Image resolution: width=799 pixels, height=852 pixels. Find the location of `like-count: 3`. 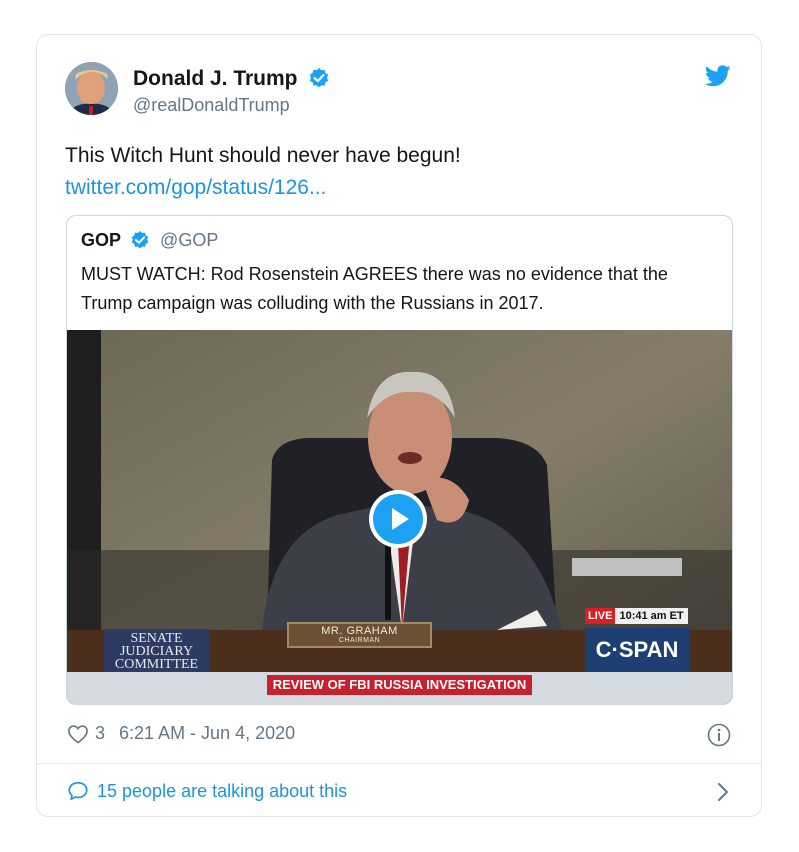

like-count: 3 is located at coordinates (100, 733).